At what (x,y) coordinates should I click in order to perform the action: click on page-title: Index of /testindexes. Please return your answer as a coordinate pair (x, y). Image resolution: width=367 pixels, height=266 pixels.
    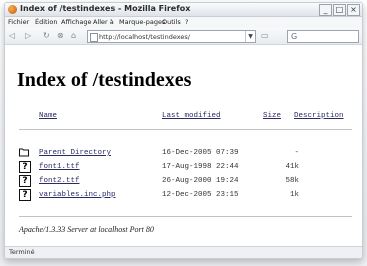
    Looking at the image, I should click on (104, 80).